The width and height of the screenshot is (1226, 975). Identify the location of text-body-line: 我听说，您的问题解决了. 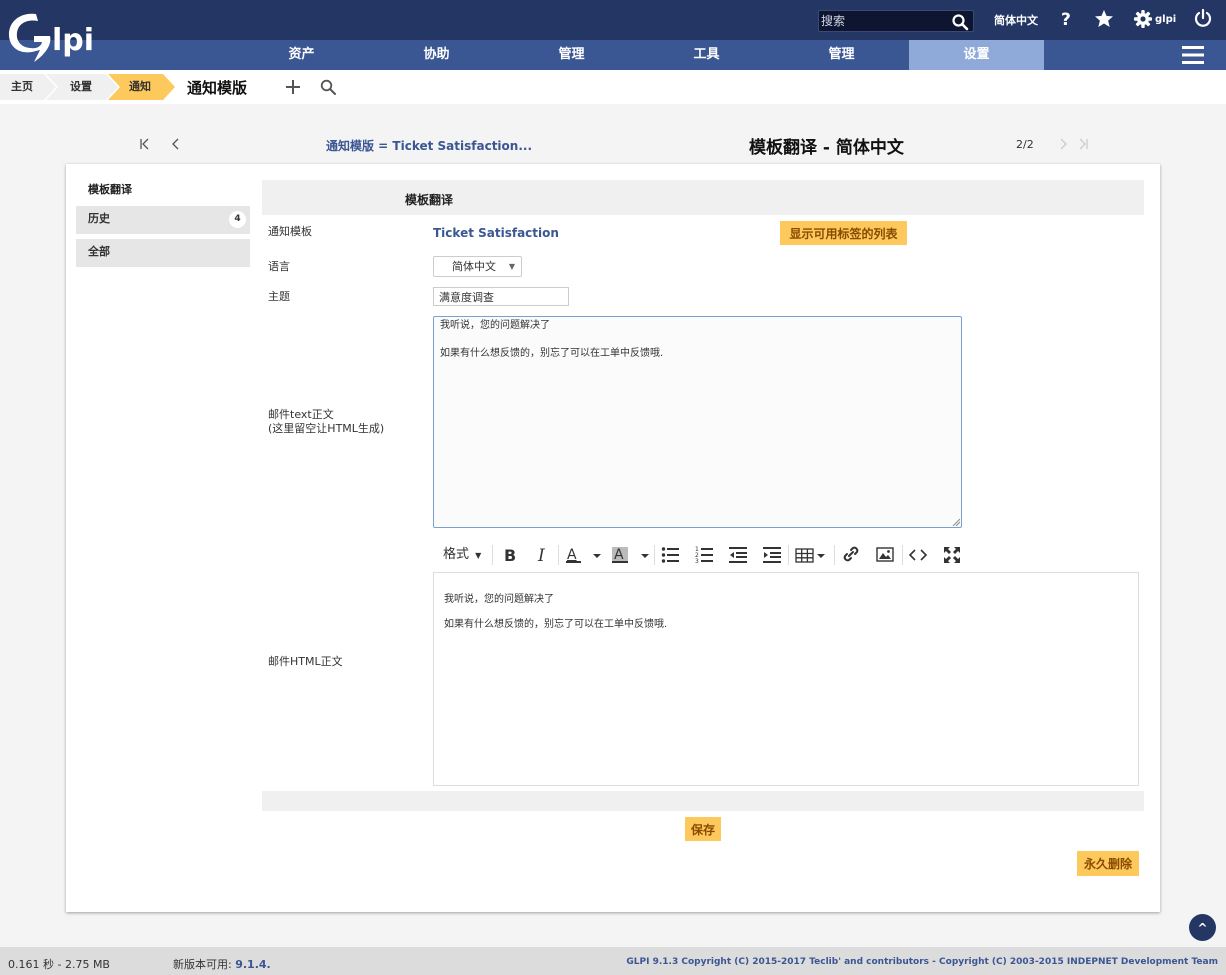
(495, 325).